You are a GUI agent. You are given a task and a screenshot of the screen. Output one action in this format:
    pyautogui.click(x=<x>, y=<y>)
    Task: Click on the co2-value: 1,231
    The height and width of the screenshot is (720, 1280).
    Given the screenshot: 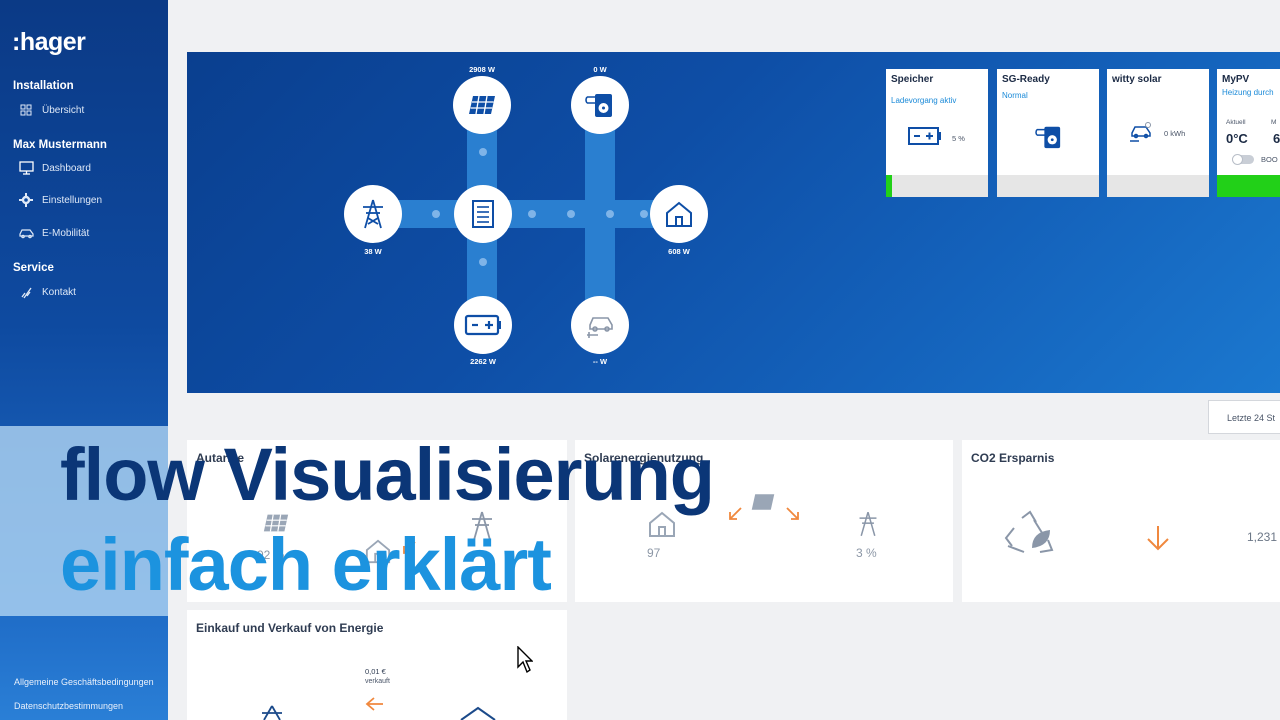 What is the action you would take?
    pyautogui.click(x=1262, y=537)
    